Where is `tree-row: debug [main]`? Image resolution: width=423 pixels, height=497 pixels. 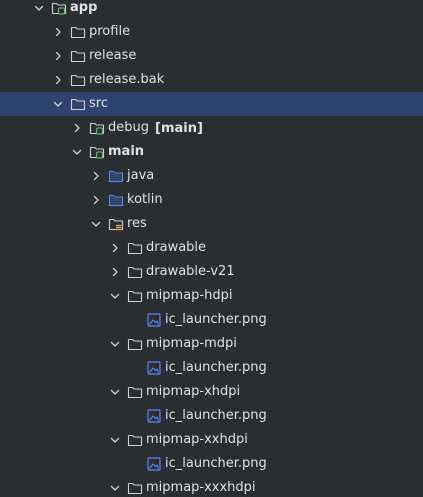
tree-row: debug [main] is located at coordinates (211, 128).